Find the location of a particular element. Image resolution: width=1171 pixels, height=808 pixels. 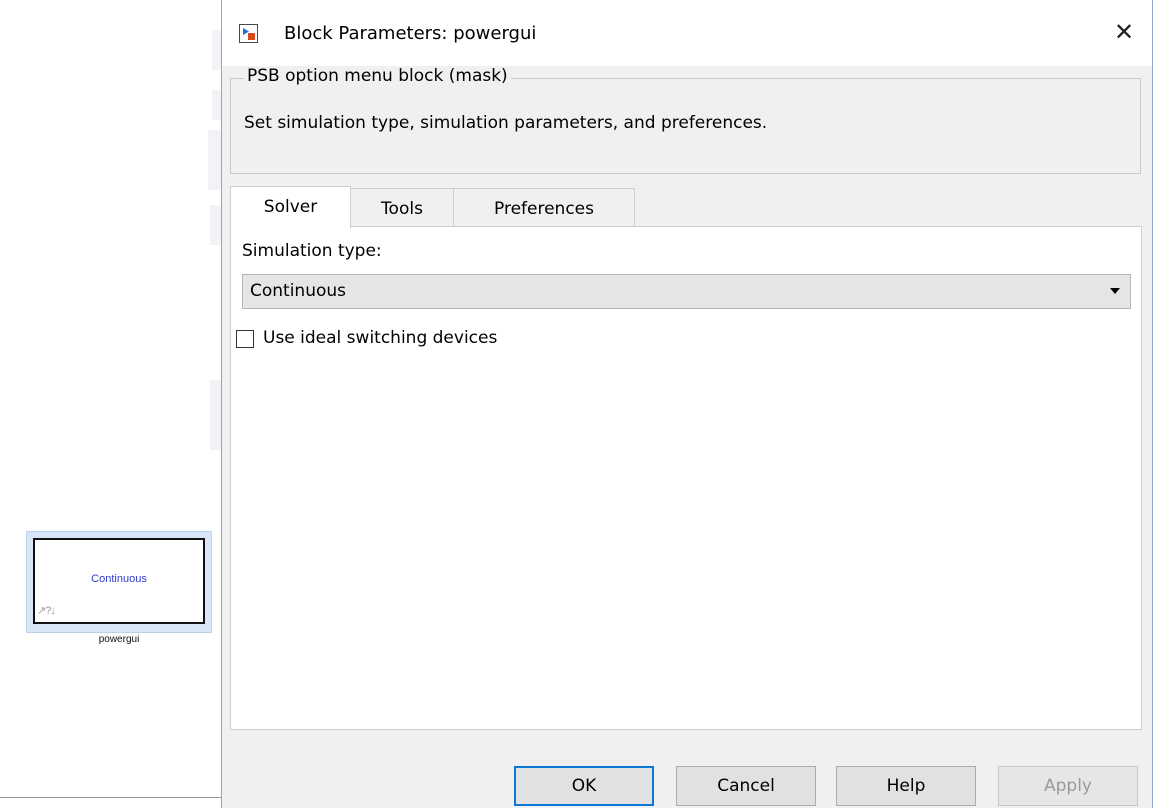

ok-button: OK is located at coordinates (584, 786).